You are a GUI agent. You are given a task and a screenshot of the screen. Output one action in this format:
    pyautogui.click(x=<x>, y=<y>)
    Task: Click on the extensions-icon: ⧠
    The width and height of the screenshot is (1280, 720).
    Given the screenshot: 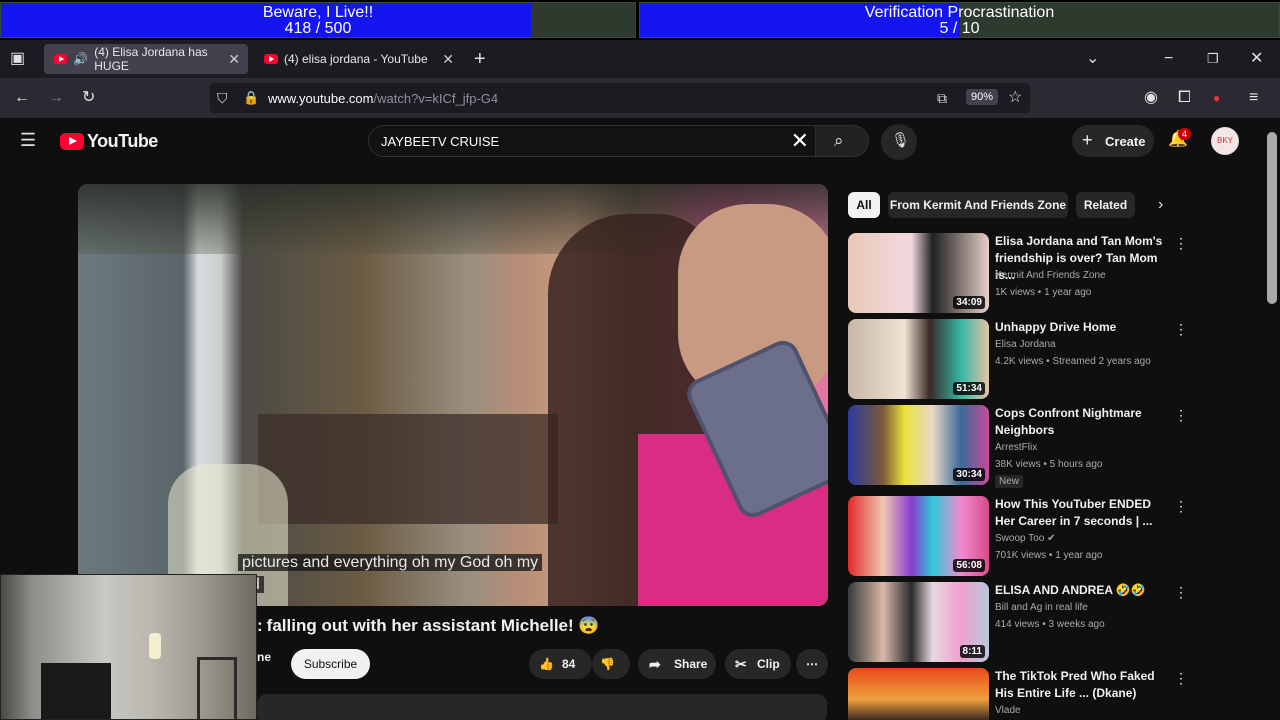 What is the action you would take?
    pyautogui.click(x=1184, y=98)
    